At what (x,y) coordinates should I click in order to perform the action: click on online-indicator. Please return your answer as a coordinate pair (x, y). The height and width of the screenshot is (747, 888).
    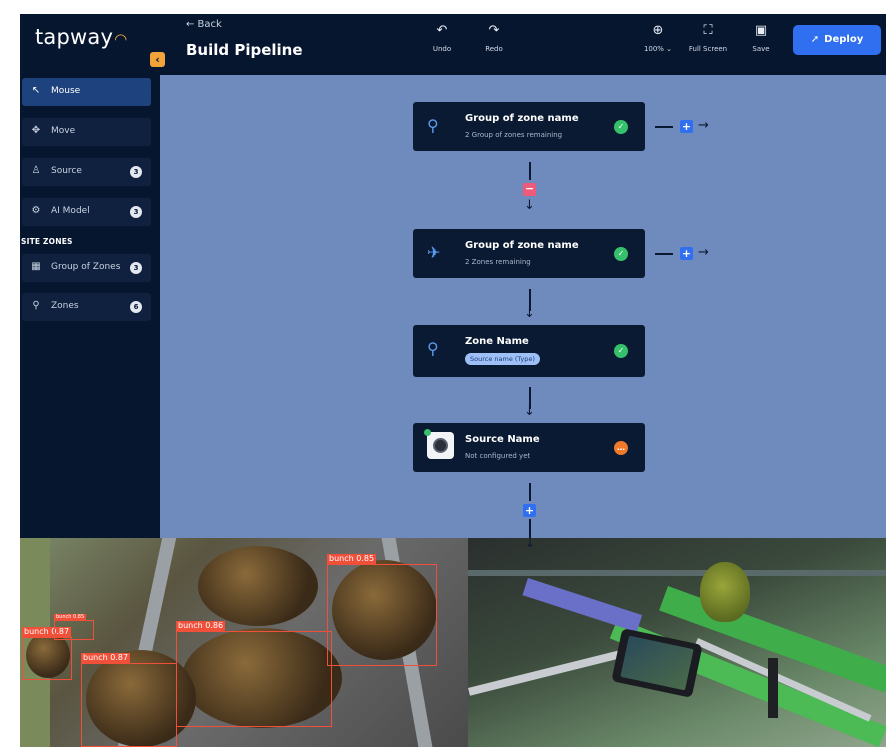
    Looking at the image, I should click on (427, 432).